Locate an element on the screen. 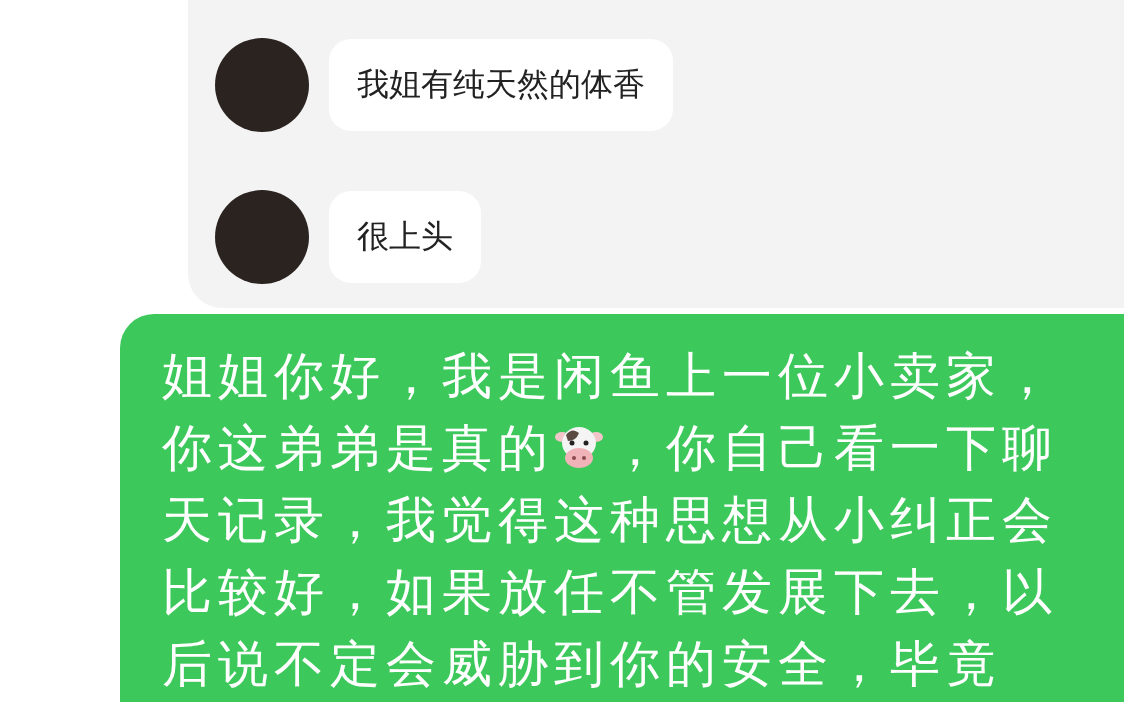 The width and height of the screenshot is (1124, 702). received-message: 我姐有纯天然的体香 is located at coordinates (501, 85).